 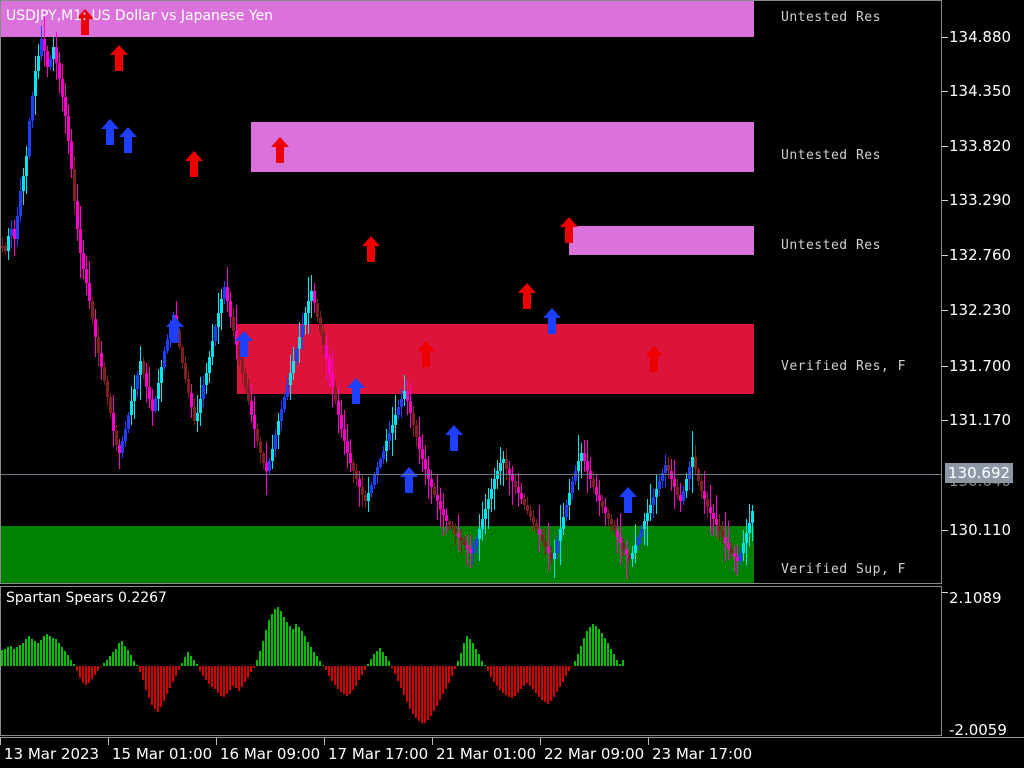 What do you see at coordinates (831, 155) in the screenshot?
I see `zone-label-untested-res-2: Untested Res` at bounding box center [831, 155].